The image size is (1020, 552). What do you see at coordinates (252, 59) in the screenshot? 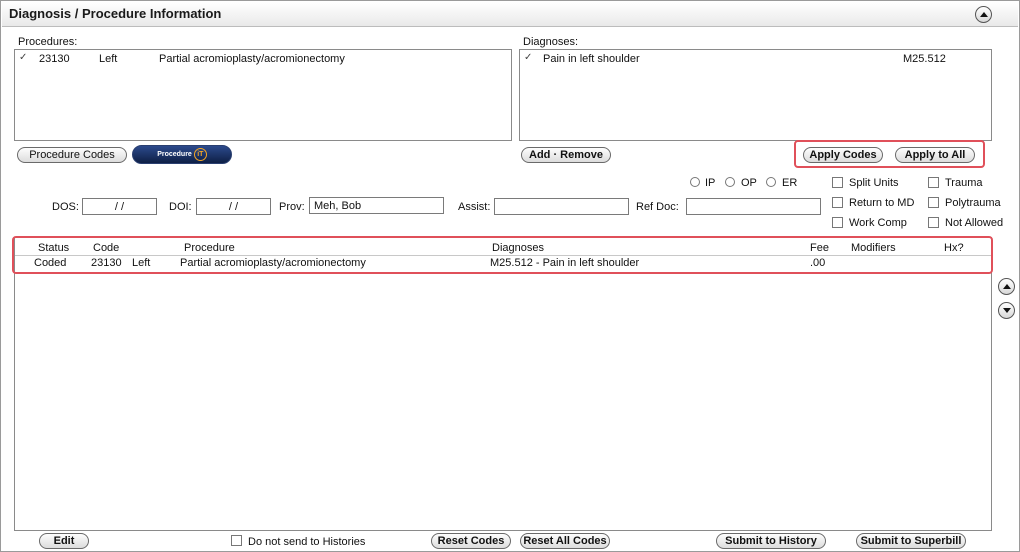
I see `procedure-description: Partial acromioplasty/acromionectomy` at bounding box center [252, 59].